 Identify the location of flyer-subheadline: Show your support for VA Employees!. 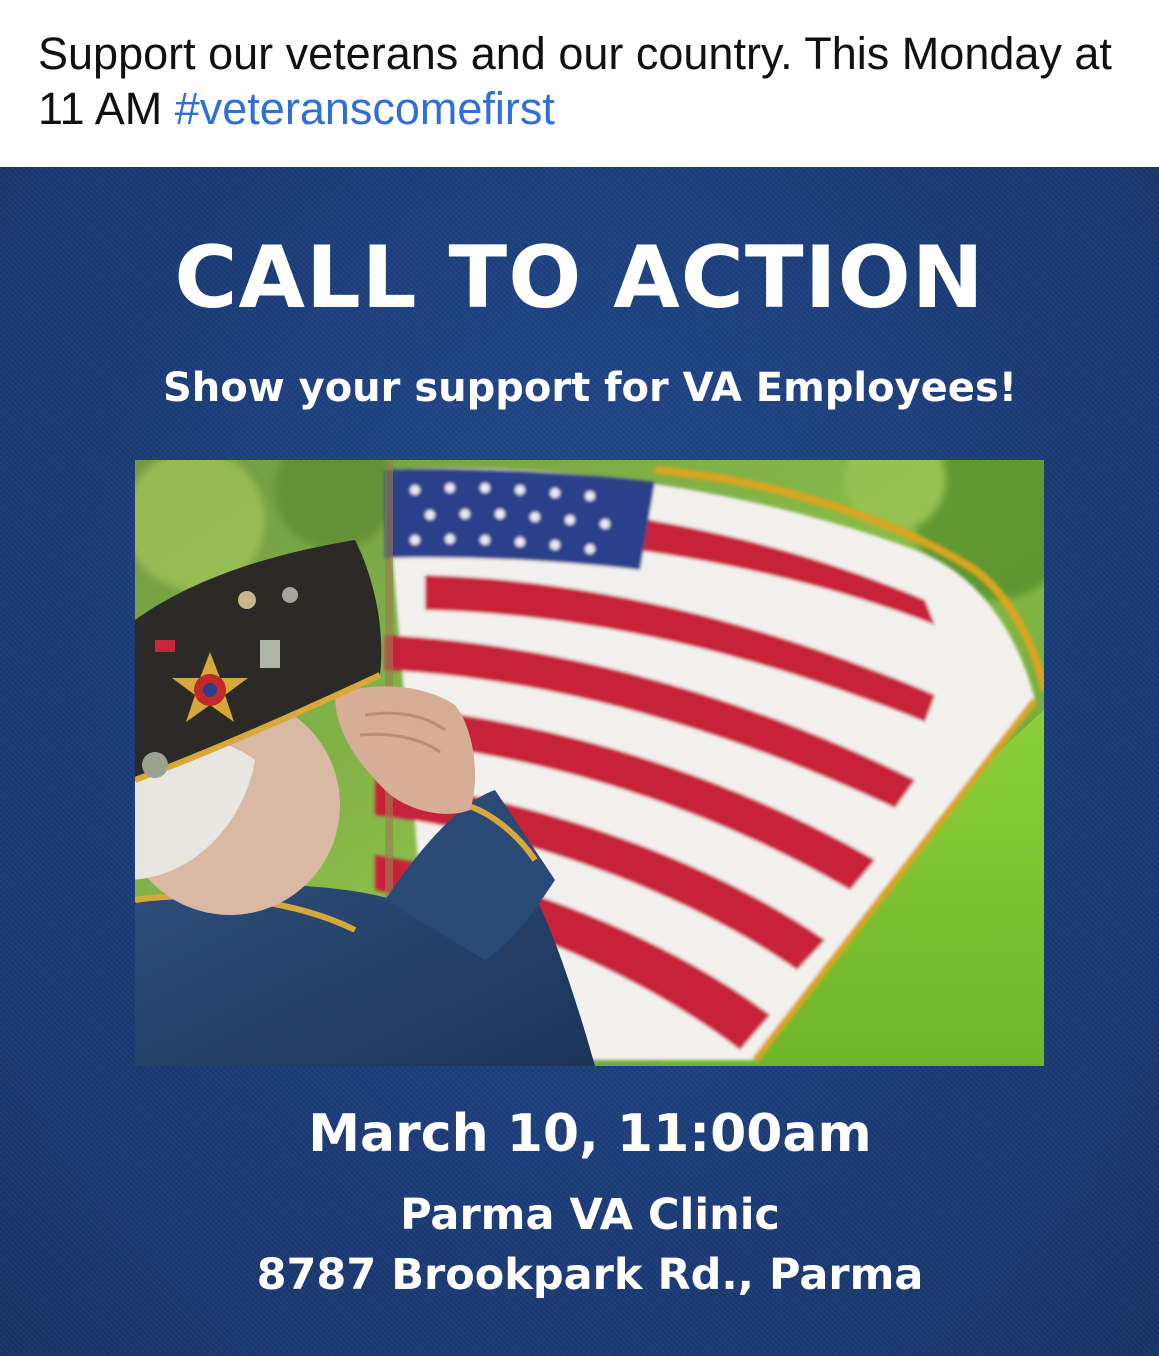
(589, 388).